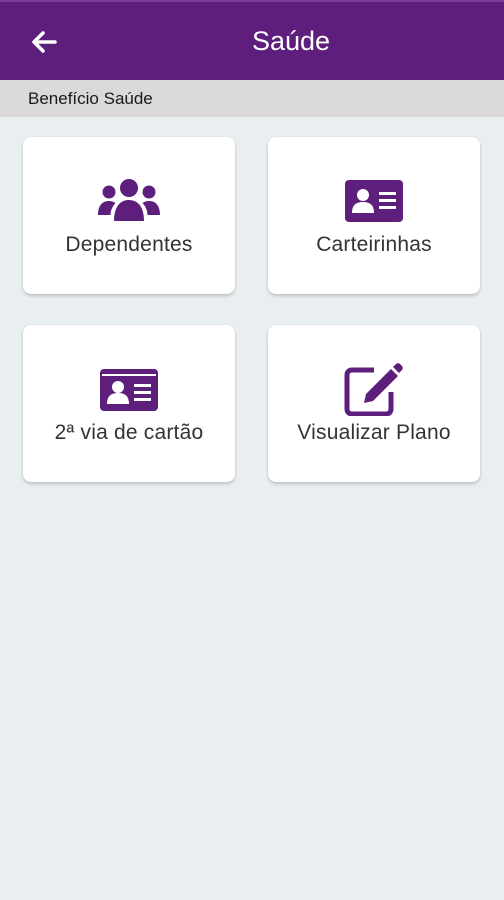 Image resolution: width=504 pixels, height=900 pixels. I want to click on card-segunda-via: 2ª via de cartão, so click(129, 403).